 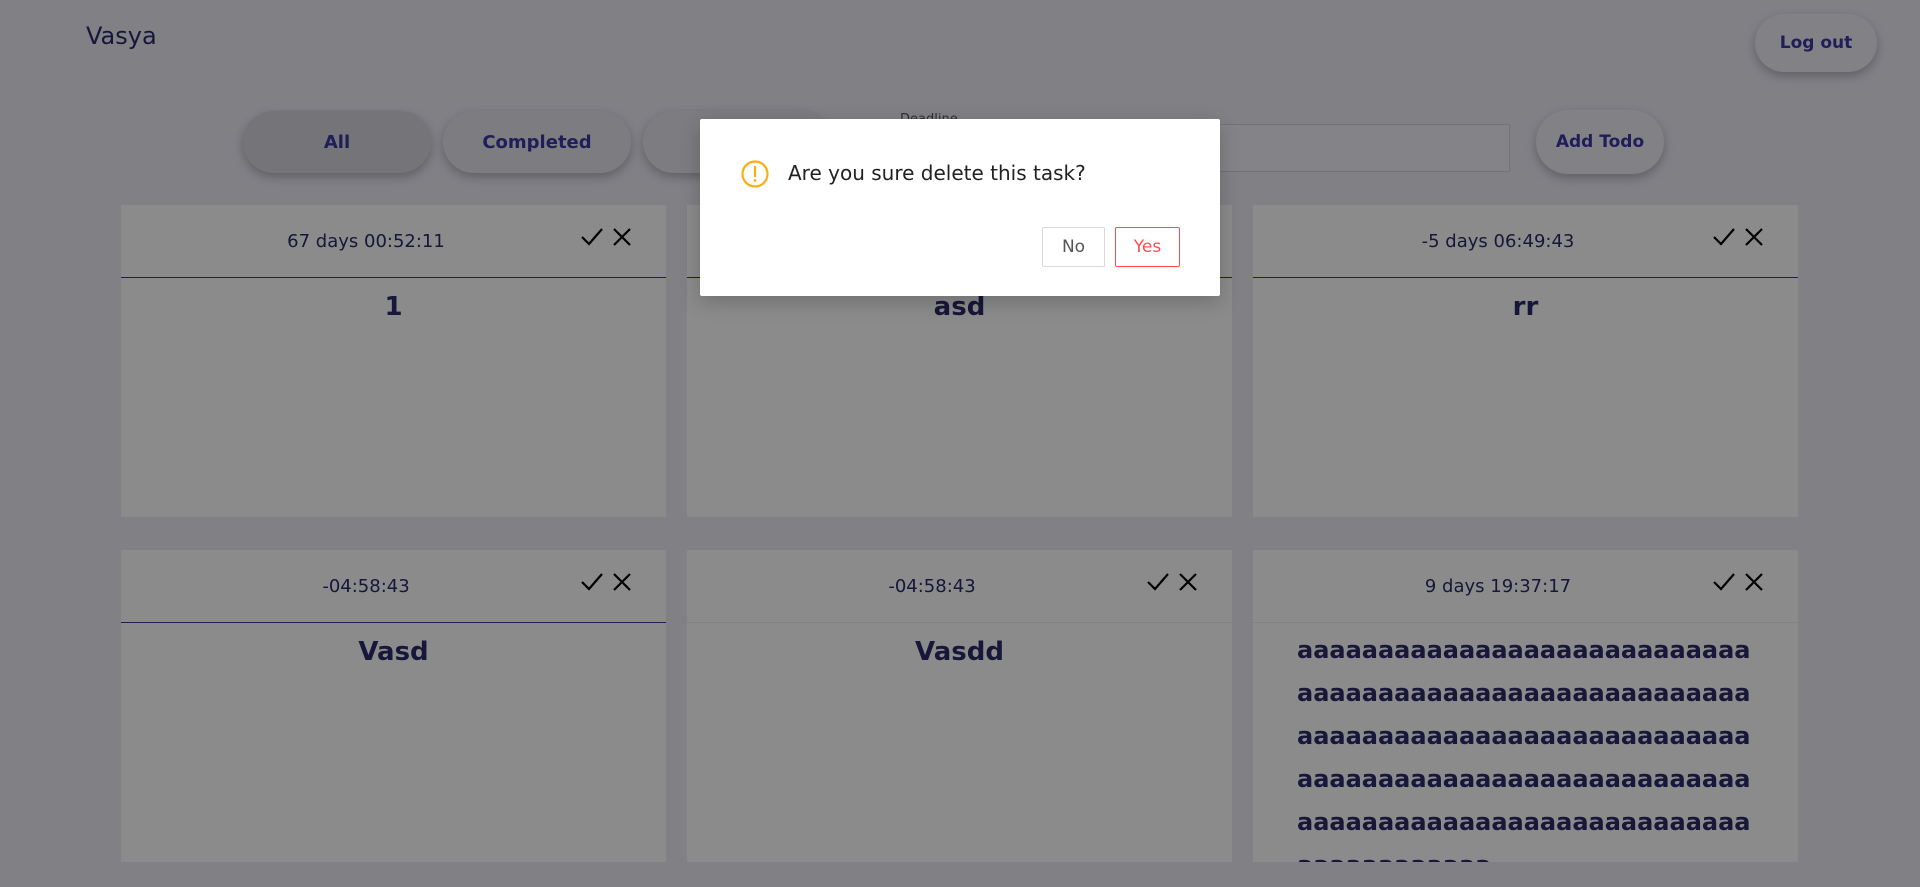 I want to click on exclamation-circle-icon, so click(x=755, y=174).